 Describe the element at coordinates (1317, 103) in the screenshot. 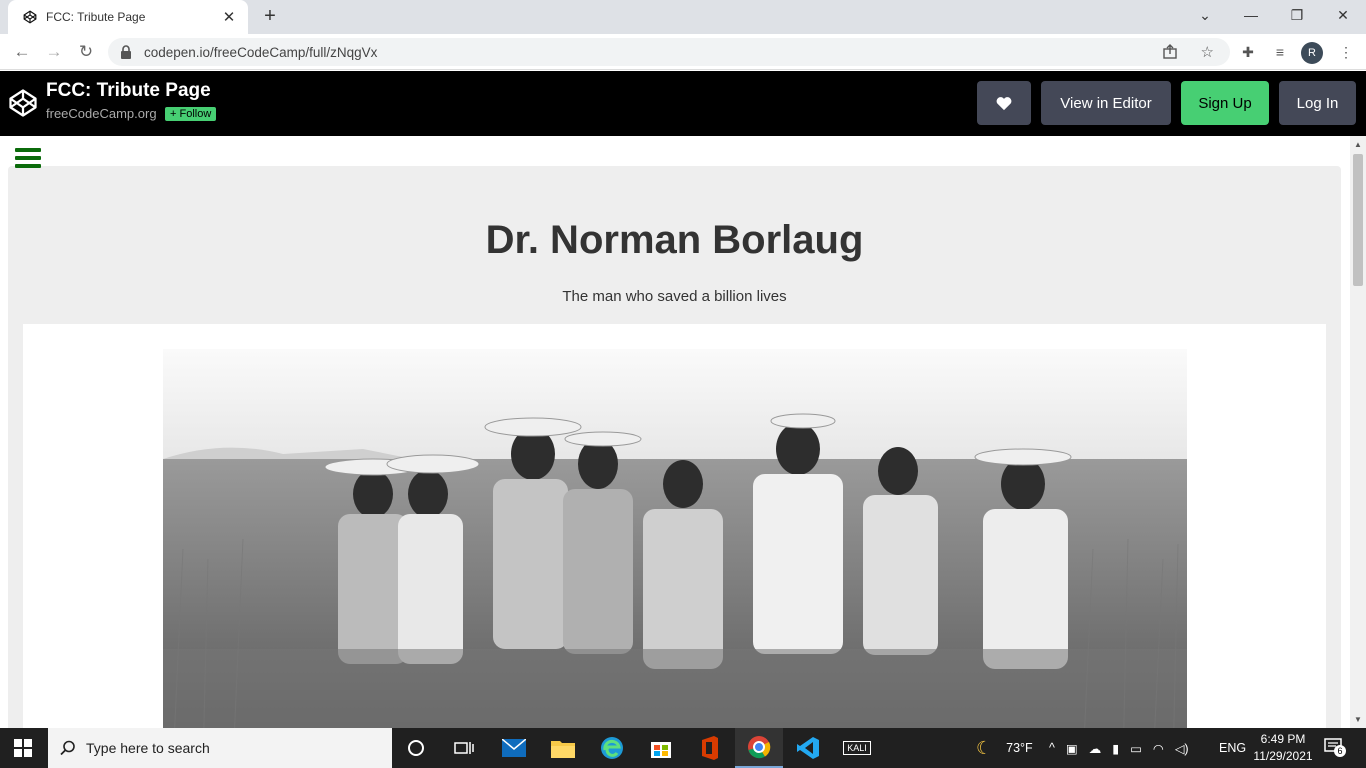

I see `log-in-button: Log In` at that location.